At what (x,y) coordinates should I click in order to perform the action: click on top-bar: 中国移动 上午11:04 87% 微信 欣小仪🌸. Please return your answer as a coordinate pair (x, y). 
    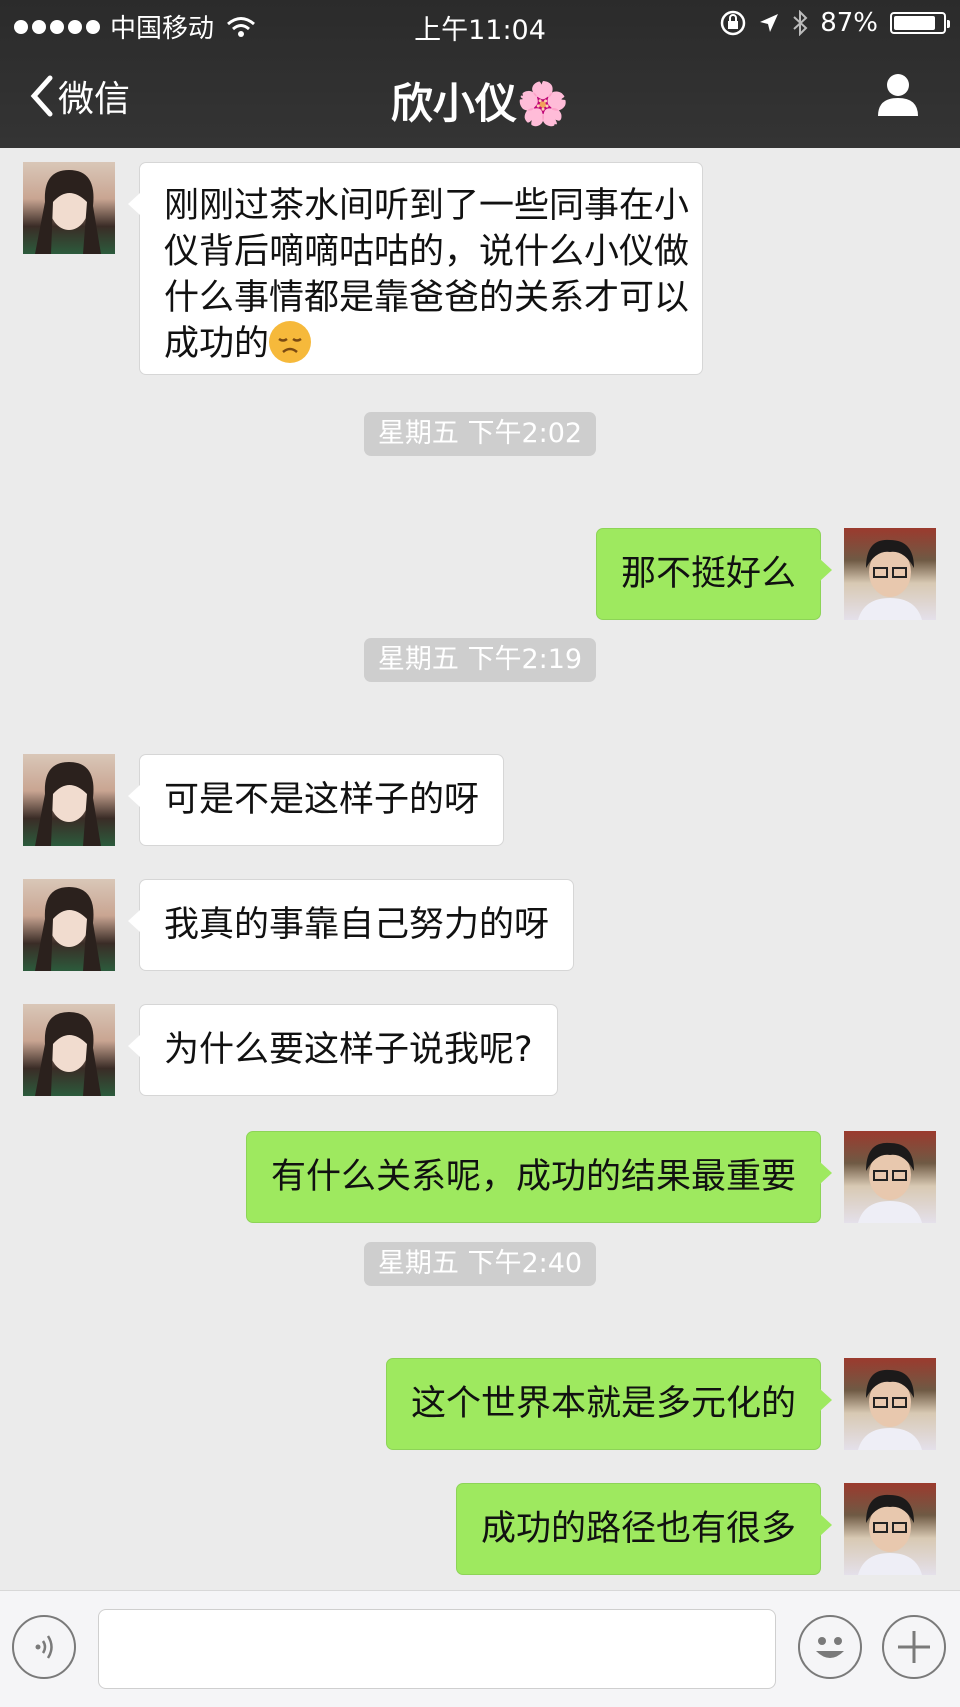
    Looking at the image, I should click on (480, 74).